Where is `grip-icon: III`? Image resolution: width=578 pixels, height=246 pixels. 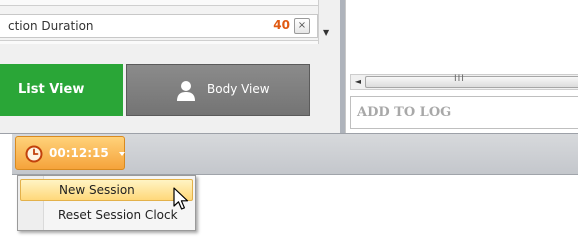
grip-icon: III is located at coordinates (459, 79).